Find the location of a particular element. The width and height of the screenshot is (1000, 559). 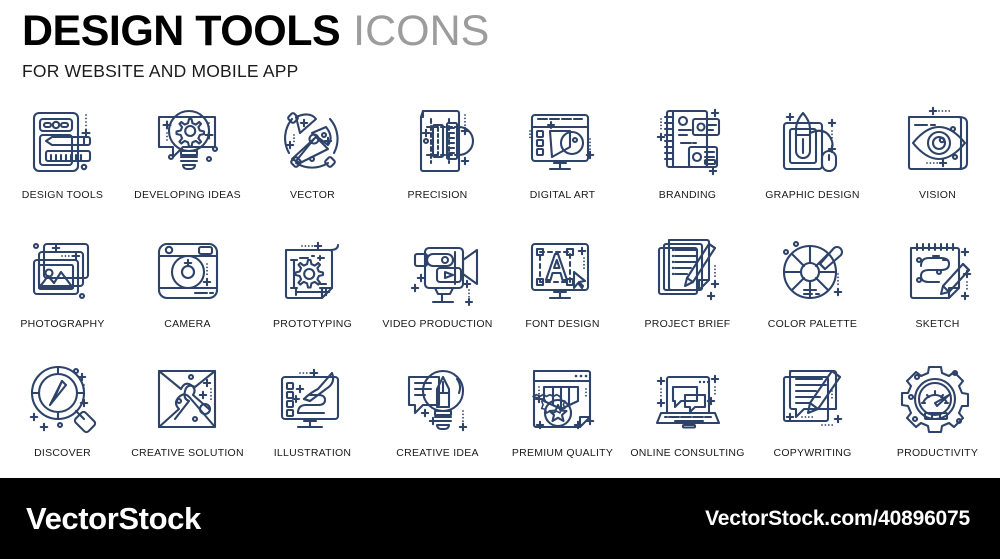

icon-label: CREATIVE IDEA is located at coordinates (437, 453).